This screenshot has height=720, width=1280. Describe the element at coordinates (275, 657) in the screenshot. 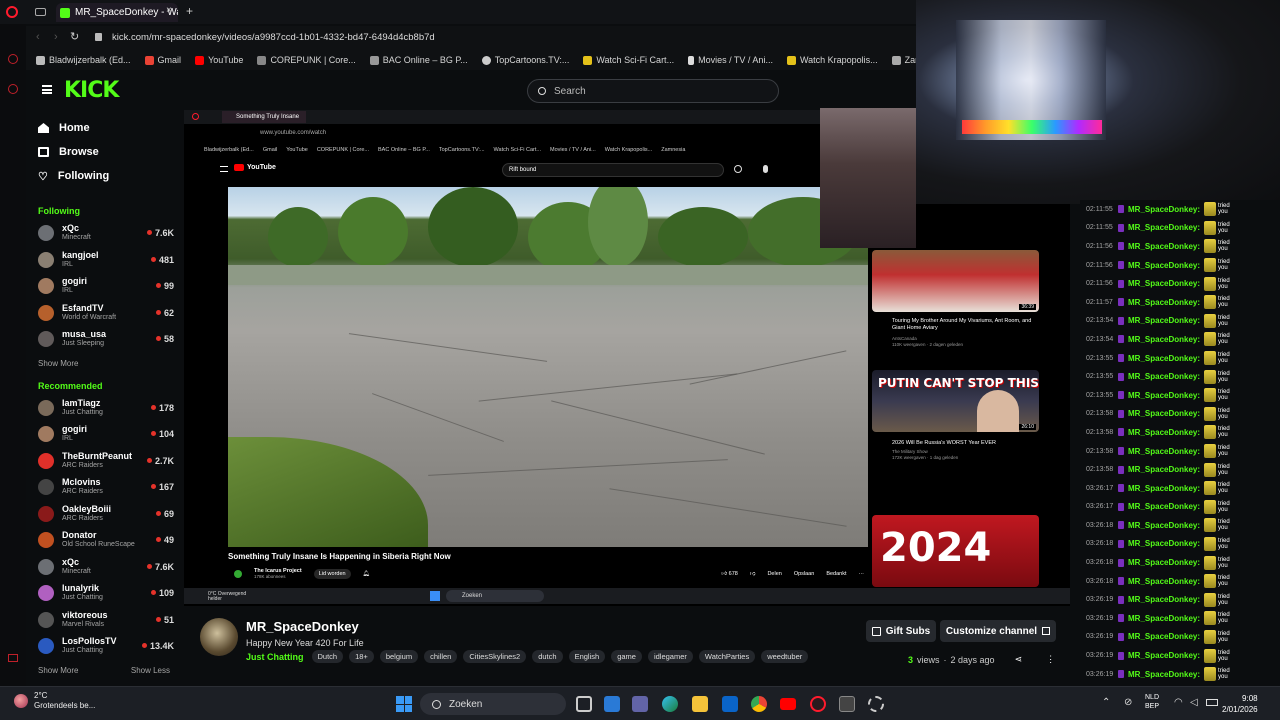

I see `category-link: Just Chatting` at that location.